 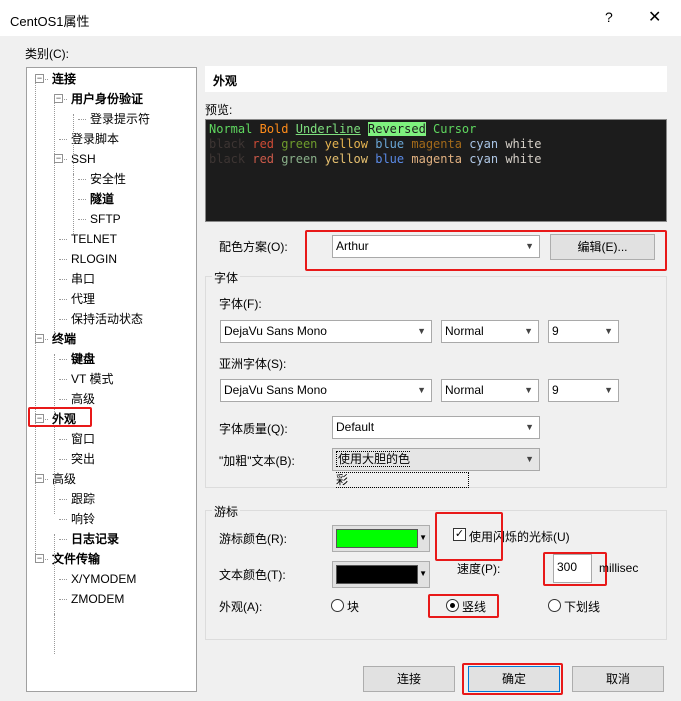 I want to click on font-weight-select: Normal ▼, so click(x=490, y=331).